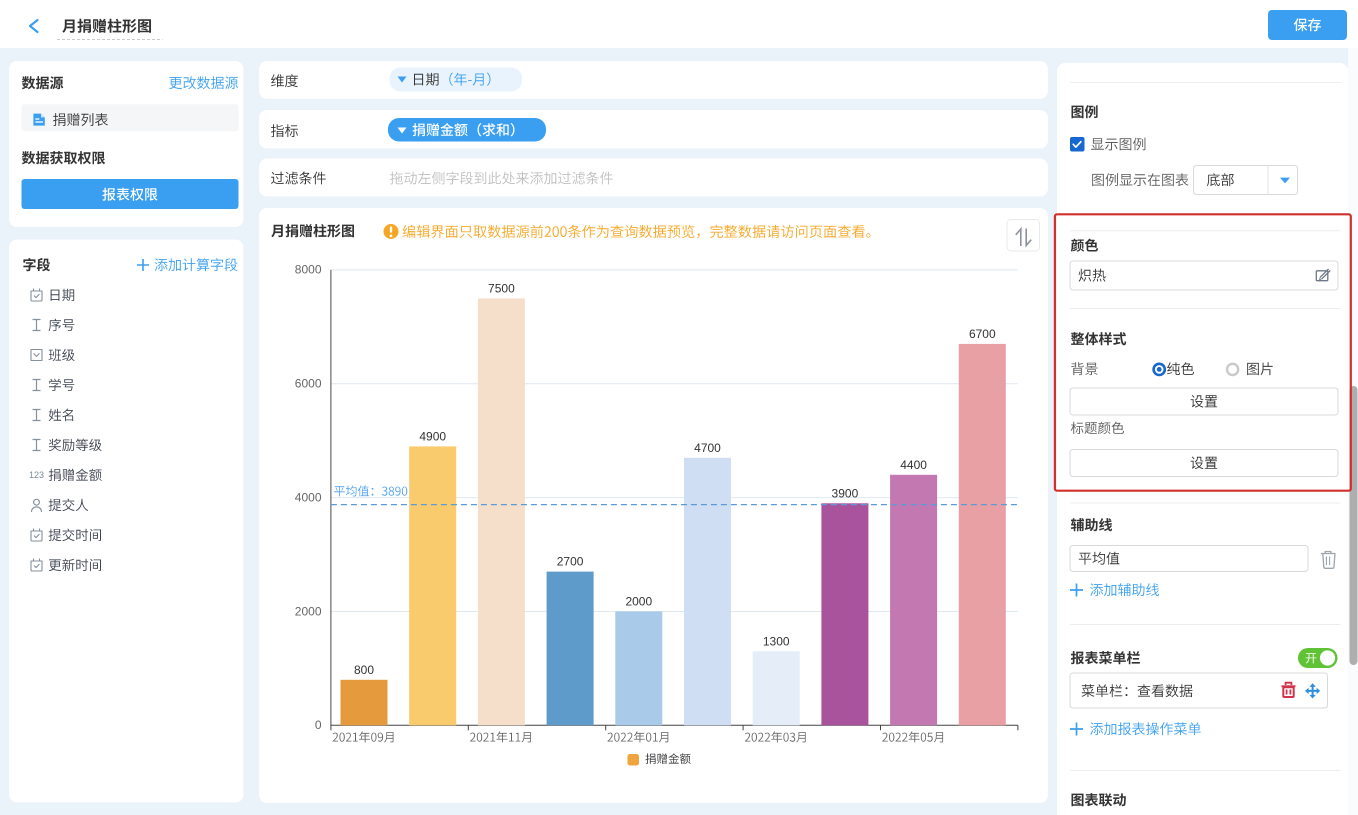  What do you see at coordinates (982, 334) in the screenshot?
I see `svg-text: 6700` at bounding box center [982, 334].